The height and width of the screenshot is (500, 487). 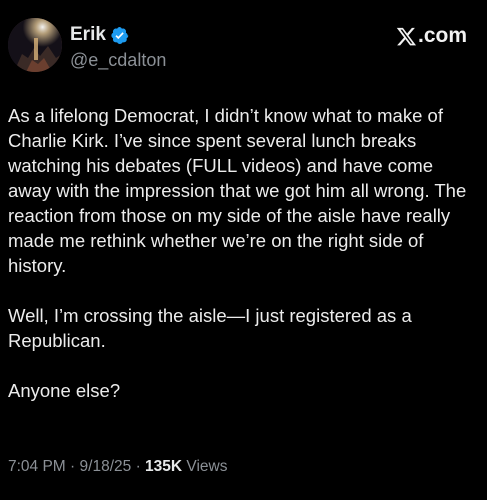 What do you see at coordinates (406, 36) in the screenshot?
I see `x-logo-icon` at bounding box center [406, 36].